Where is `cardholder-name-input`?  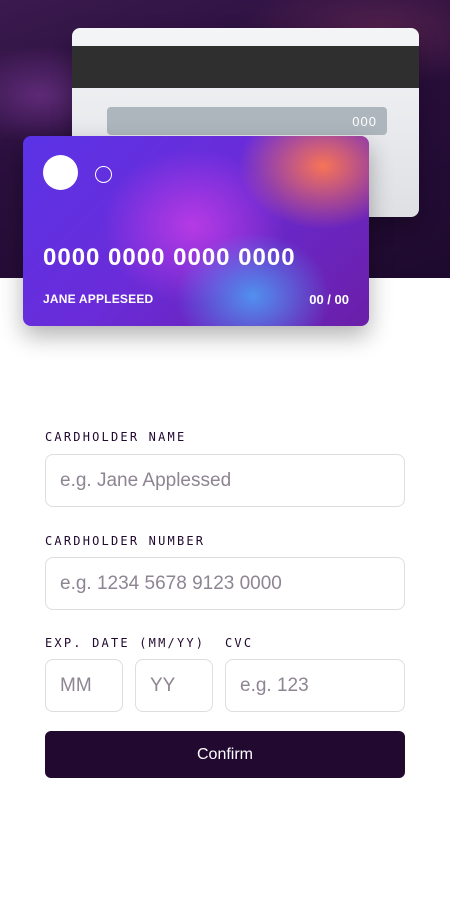
cardholder-name-input is located at coordinates (225, 480).